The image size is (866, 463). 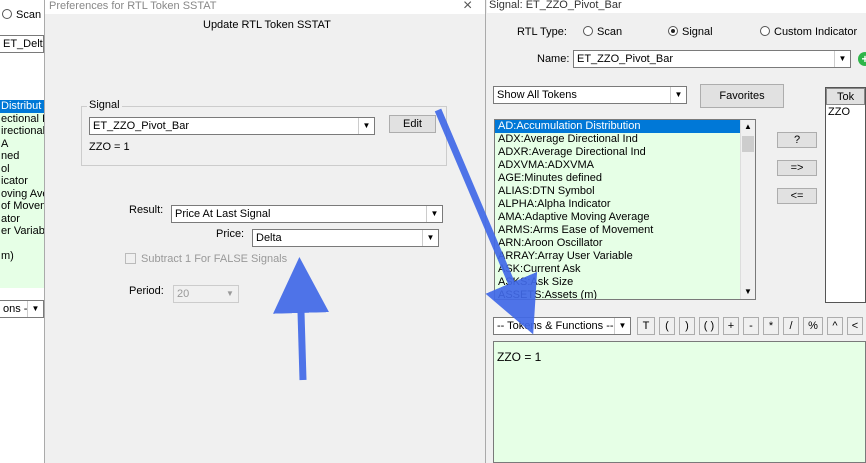 I want to click on arrow-down-icon, so click(x=486, y=221).